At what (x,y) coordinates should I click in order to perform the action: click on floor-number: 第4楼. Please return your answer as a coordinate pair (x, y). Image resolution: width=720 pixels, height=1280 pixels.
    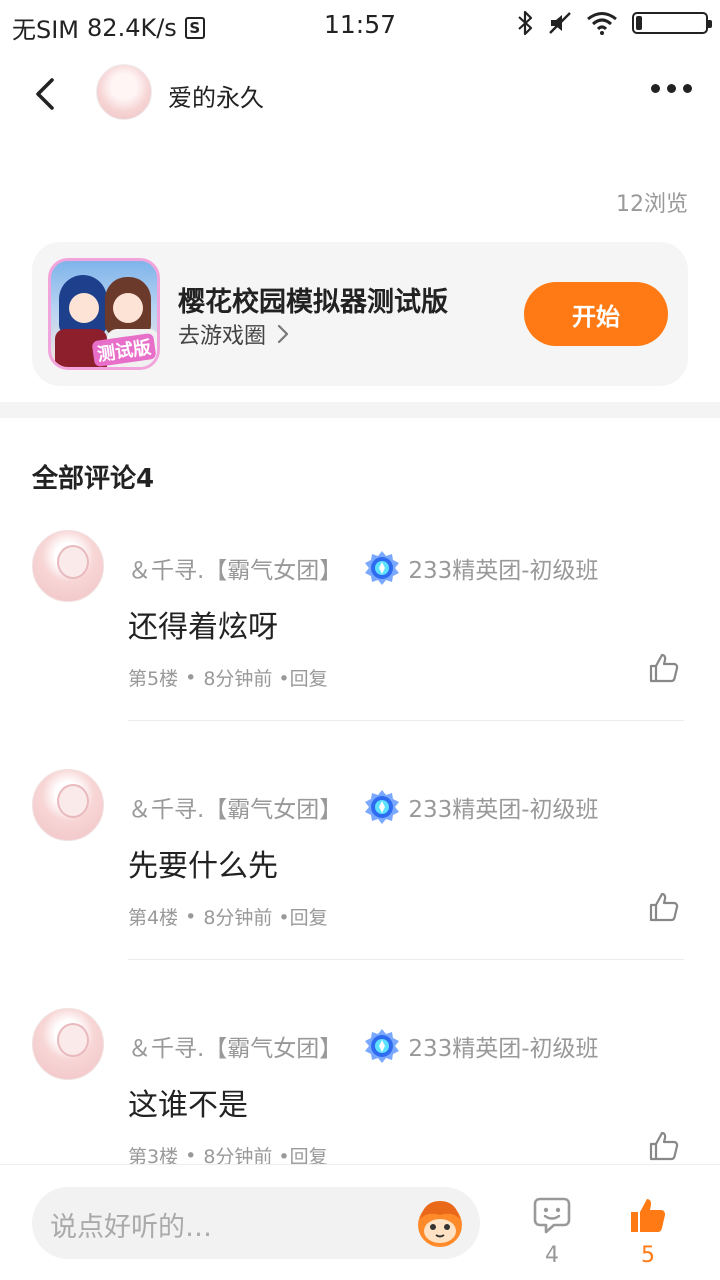
    Looking at the image, I should click on (153, 918).